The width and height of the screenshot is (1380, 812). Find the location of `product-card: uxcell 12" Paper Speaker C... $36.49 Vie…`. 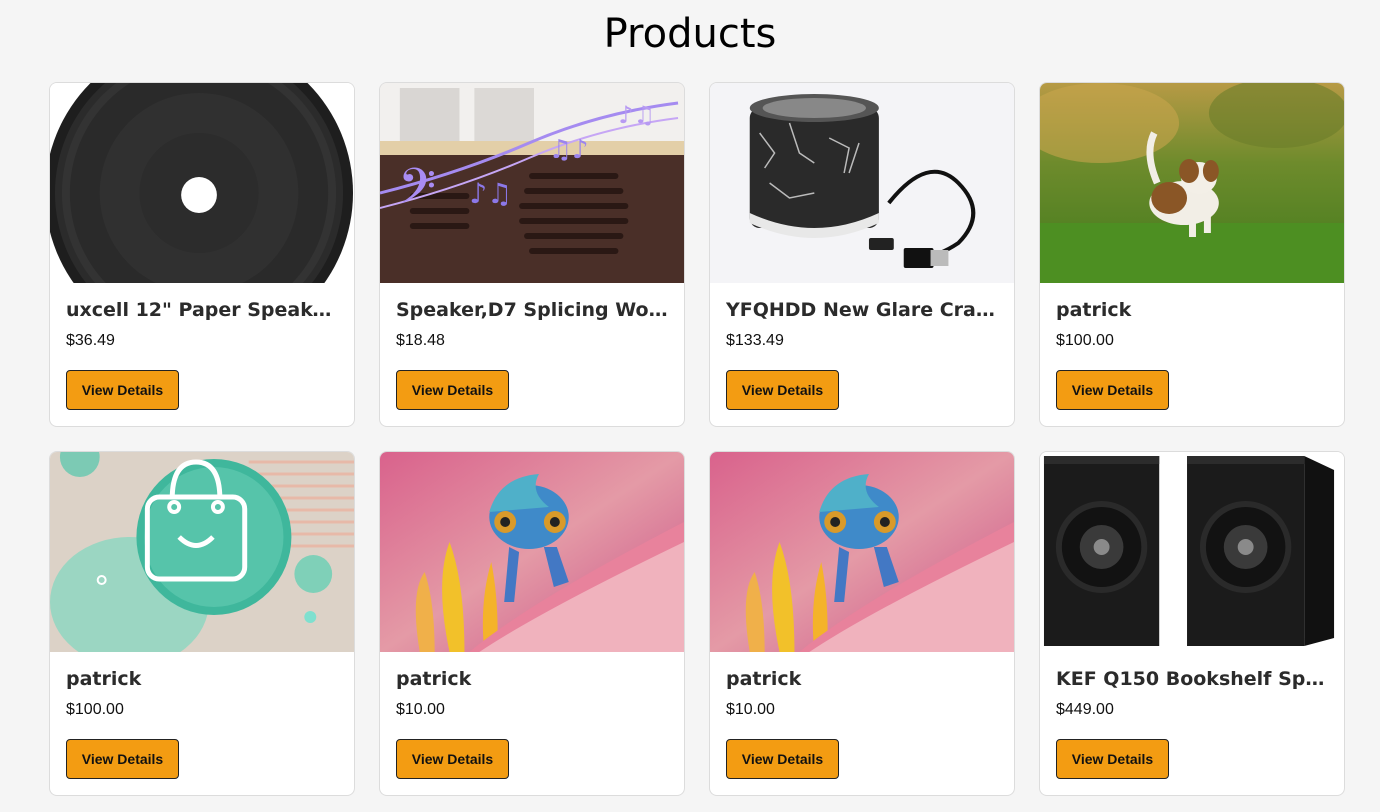

product-card: uxcell 12" Paper Speaker C... $36.49 Vie… is located at coordinates (202, 254).